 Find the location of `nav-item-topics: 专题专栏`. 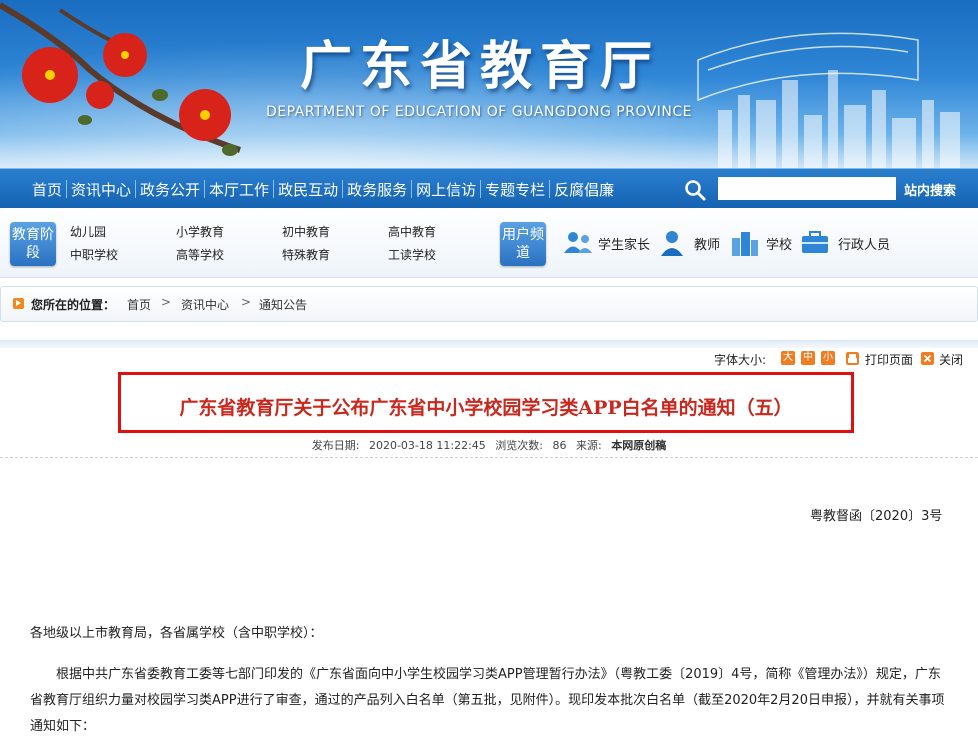

nav-item-topics: 专题专栏 is located at coordinates (515, 189).